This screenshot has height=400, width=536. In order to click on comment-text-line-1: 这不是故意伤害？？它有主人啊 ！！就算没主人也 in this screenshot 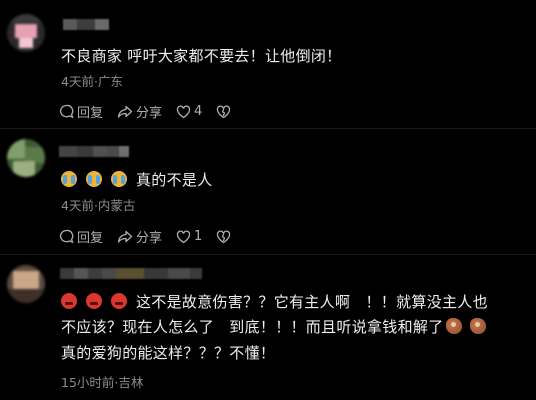, I will do `click(312, 302)`.